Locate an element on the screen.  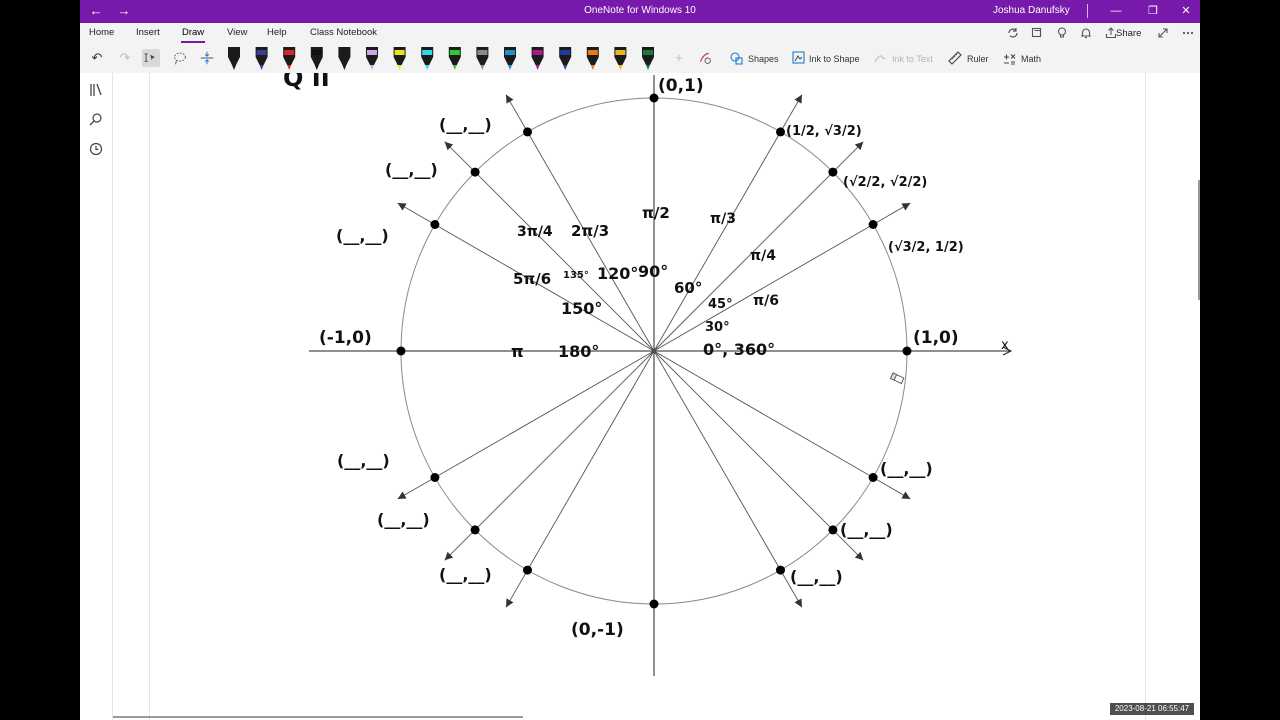
tab-draw: Draw is located at coordinates (193, 32).